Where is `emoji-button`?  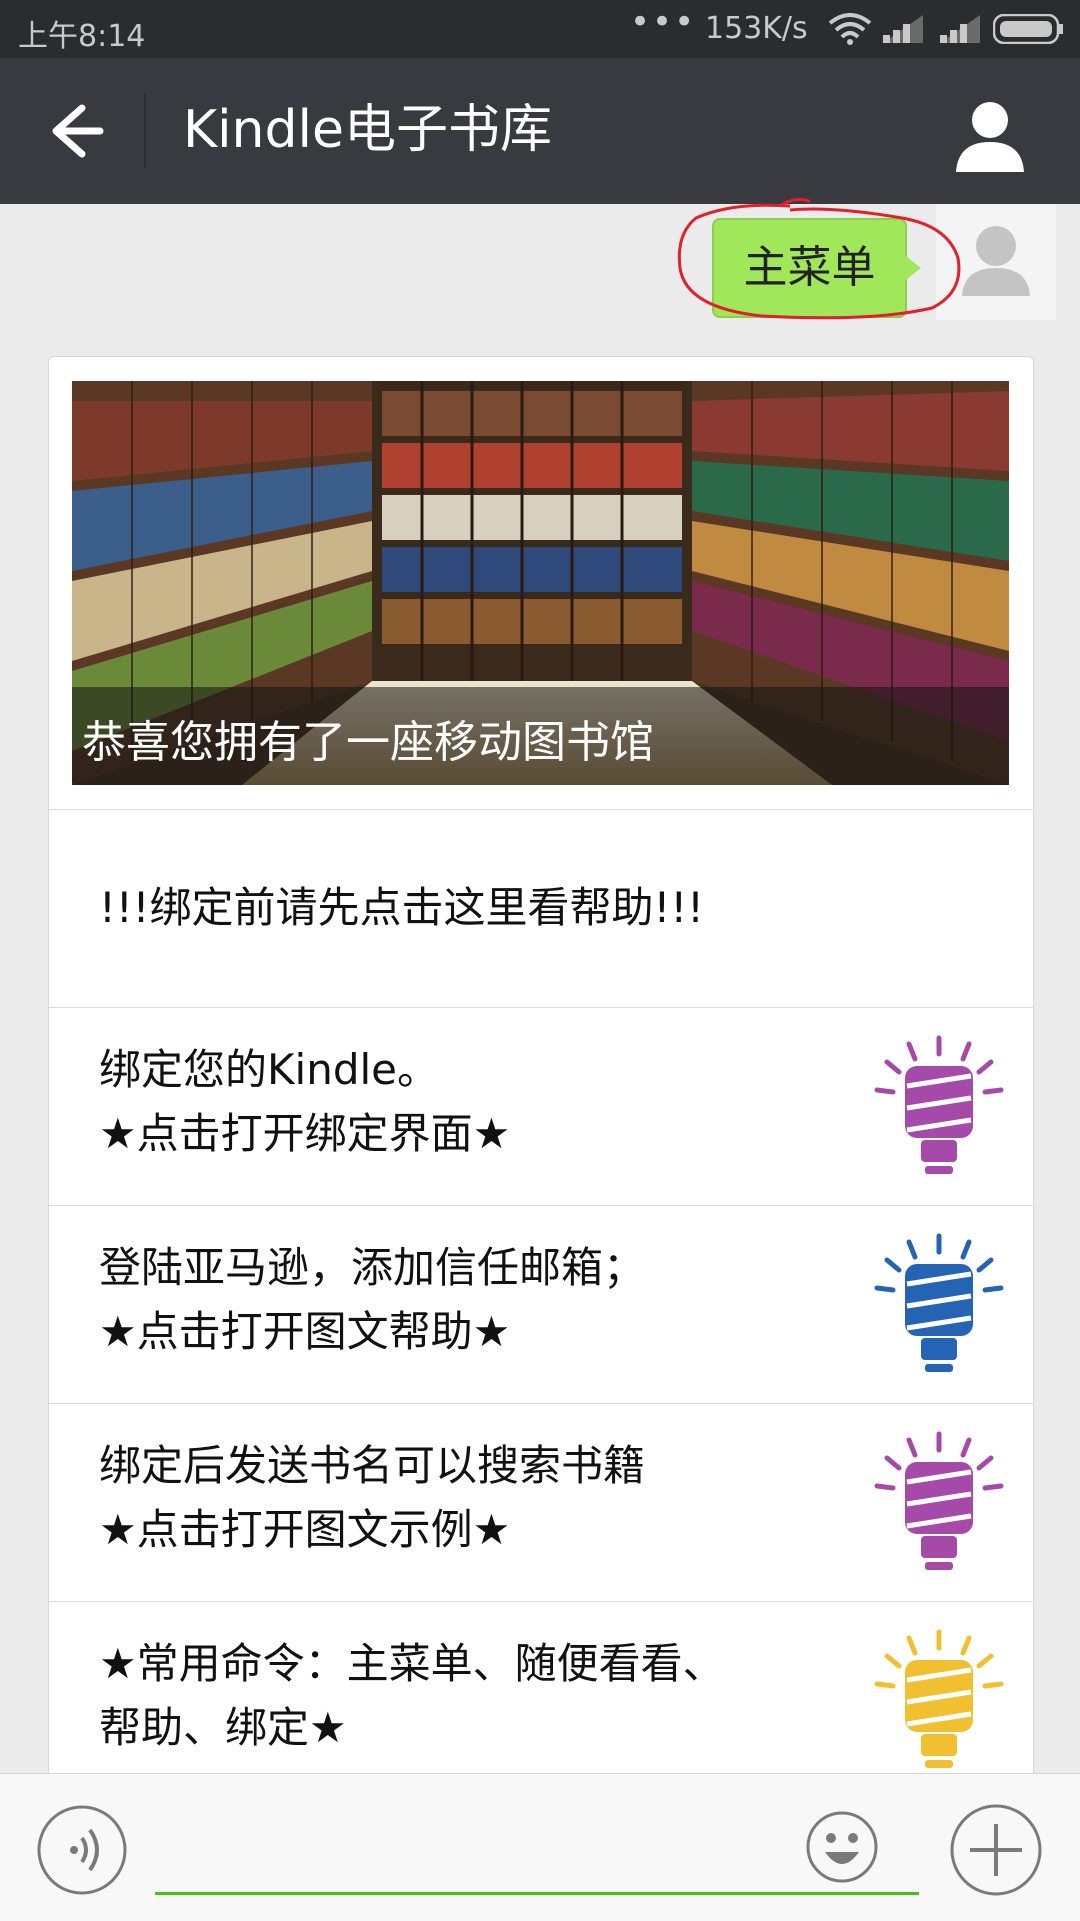 emoji-button is located at coordinates (842, 1847).